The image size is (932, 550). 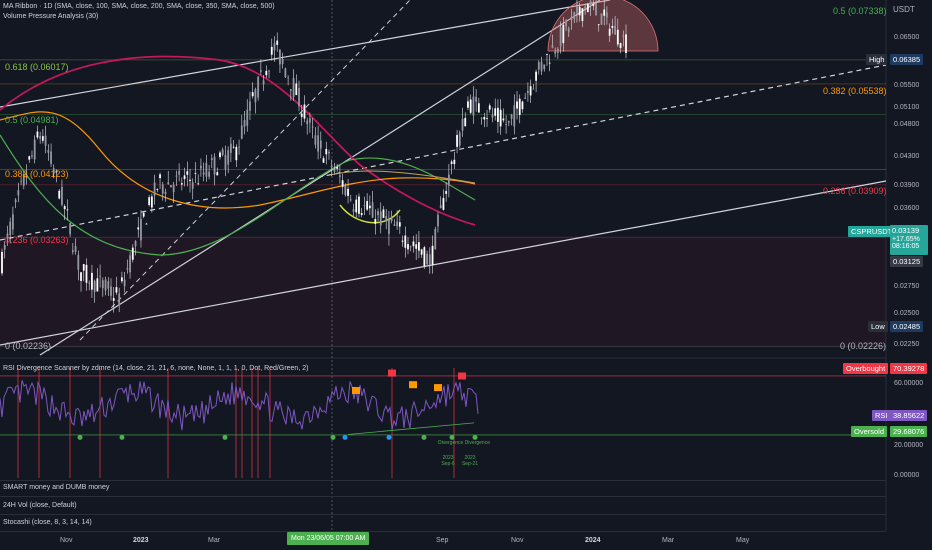 I want to click on time-label-may-2024: May, so click(x=743, y=540).